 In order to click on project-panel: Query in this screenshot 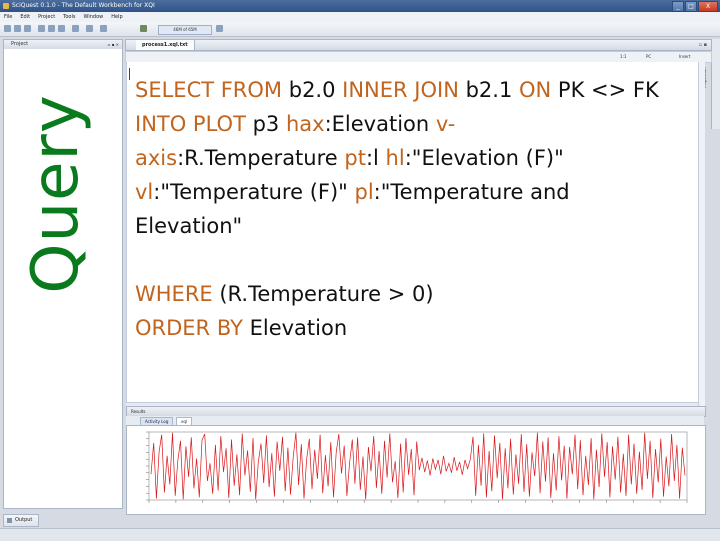, I will do `click(63, 279)`.